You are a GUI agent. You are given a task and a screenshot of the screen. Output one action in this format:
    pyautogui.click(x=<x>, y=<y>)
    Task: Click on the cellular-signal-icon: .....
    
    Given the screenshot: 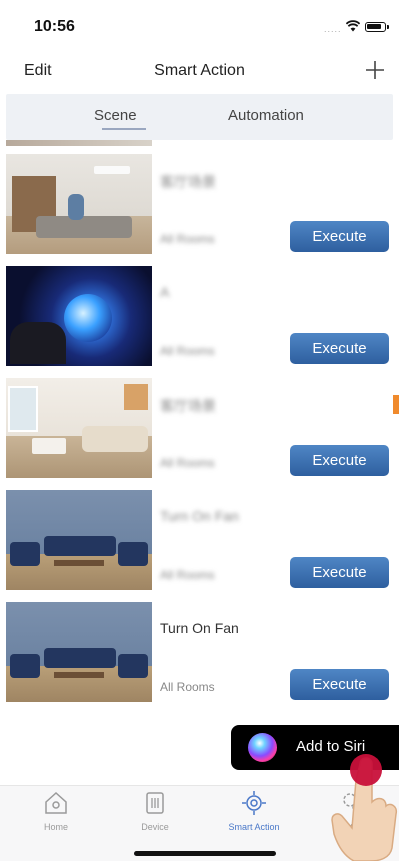 What is the action you would take?
    pyautogui.click(x=333, y=29)
    